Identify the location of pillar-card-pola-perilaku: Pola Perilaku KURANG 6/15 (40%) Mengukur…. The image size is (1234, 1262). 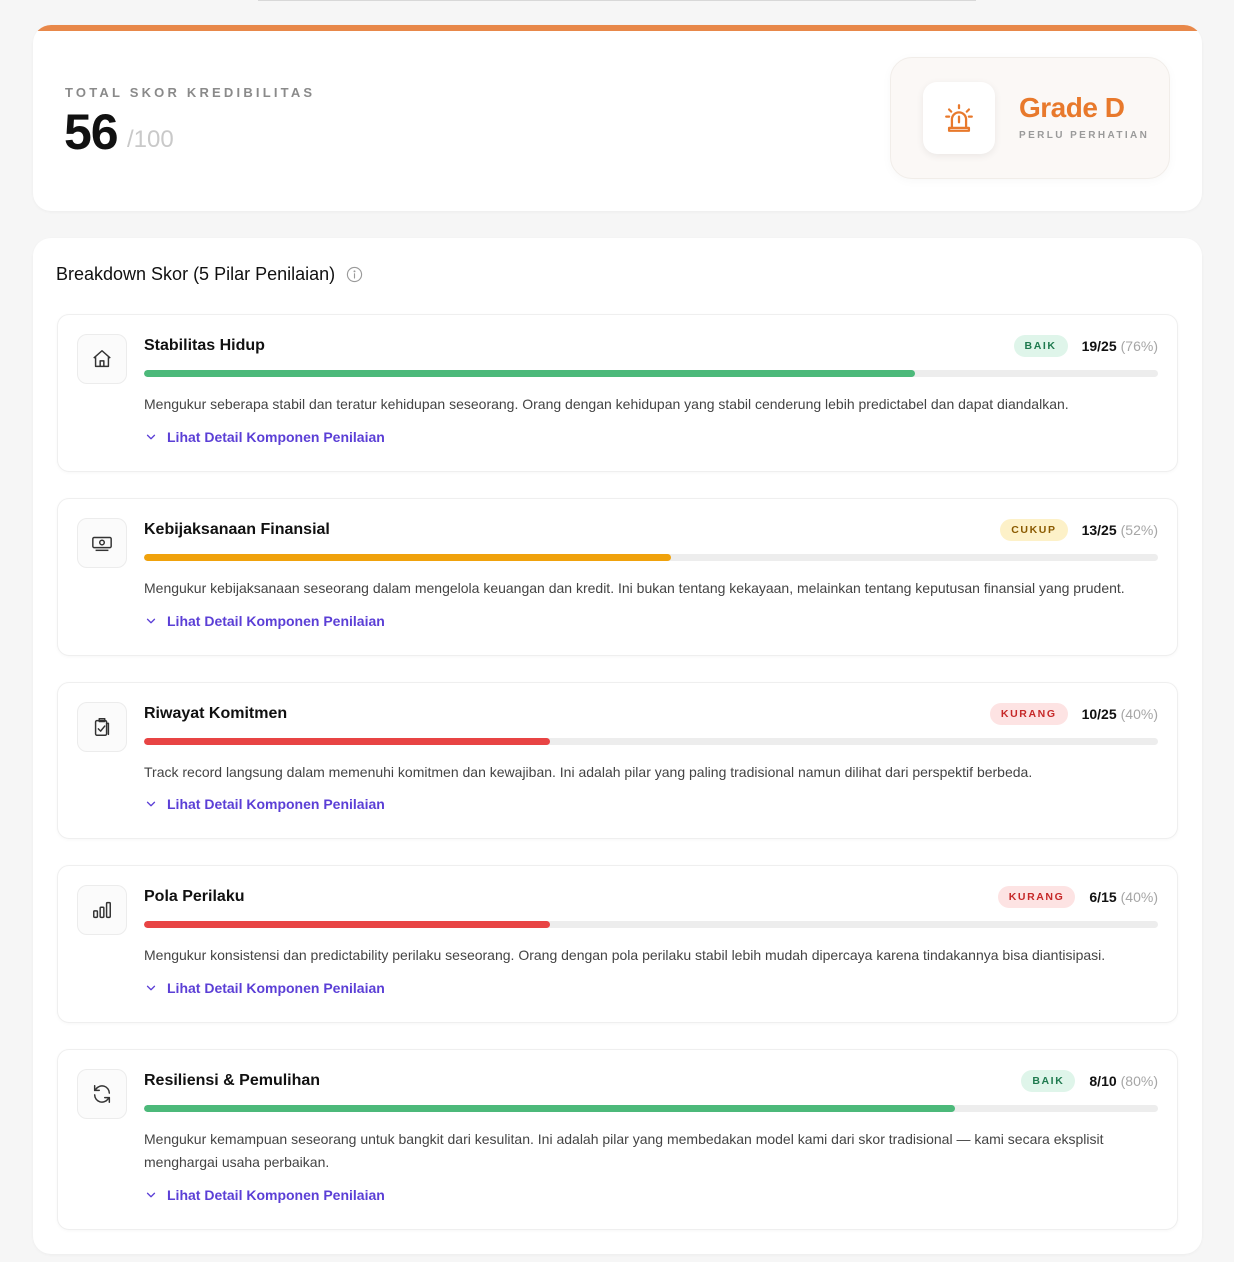
(617, 944).